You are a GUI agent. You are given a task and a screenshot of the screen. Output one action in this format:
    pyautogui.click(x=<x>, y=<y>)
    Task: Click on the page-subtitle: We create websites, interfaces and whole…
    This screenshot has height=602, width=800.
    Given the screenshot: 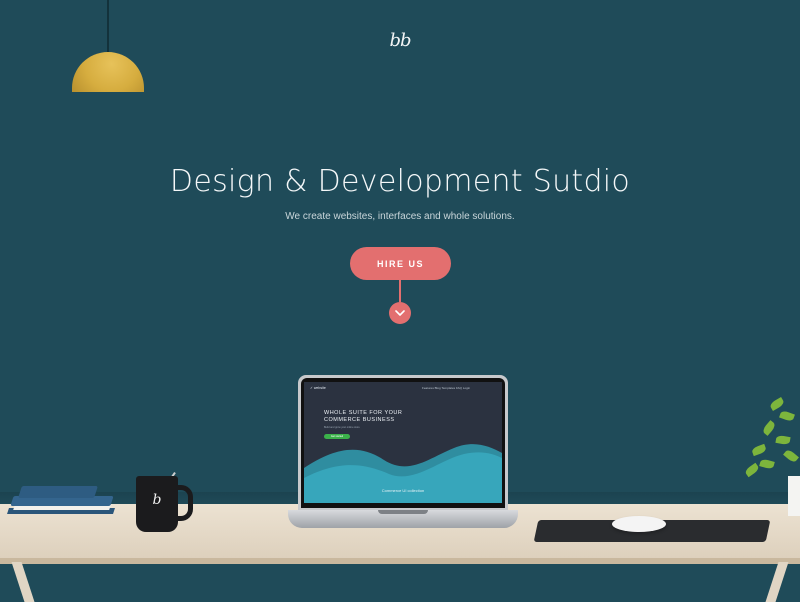 What is the action you would take?
    pyautogui.click(x=400, y=216)
    